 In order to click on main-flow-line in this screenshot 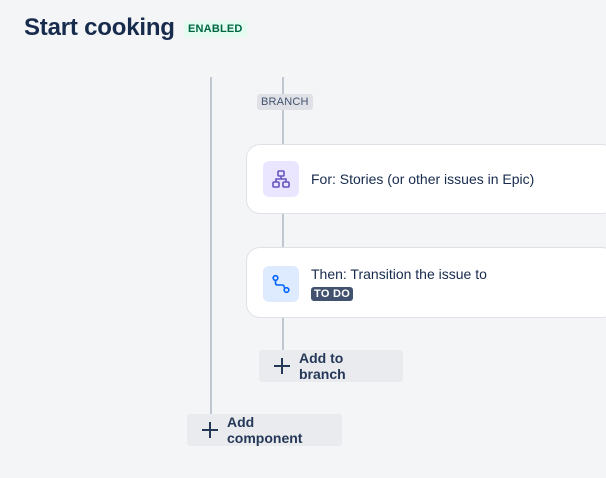, I will do `click(211, 245)`.